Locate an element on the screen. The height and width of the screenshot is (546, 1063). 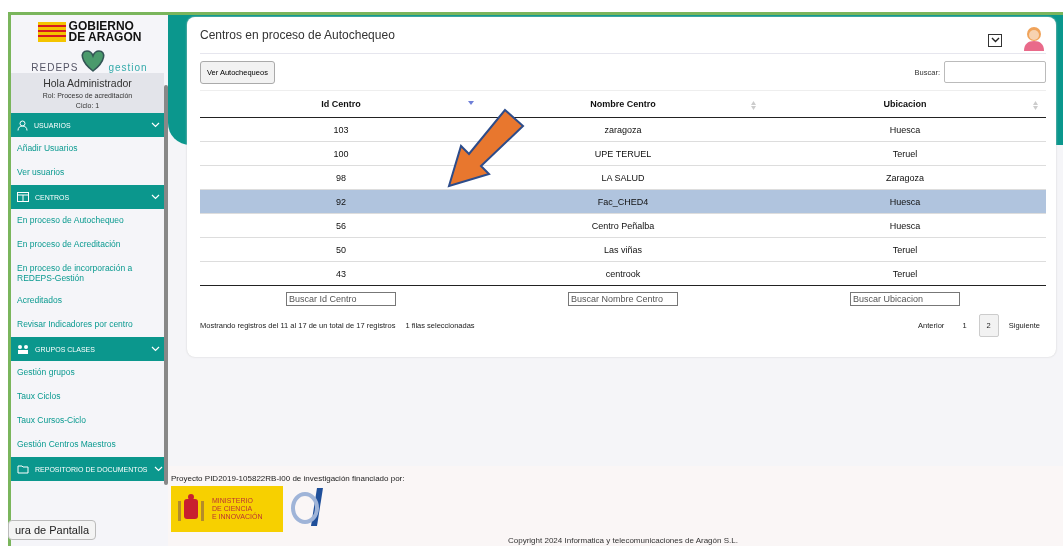
greeting: Hola Administrador is located at coordinates (87, 83).